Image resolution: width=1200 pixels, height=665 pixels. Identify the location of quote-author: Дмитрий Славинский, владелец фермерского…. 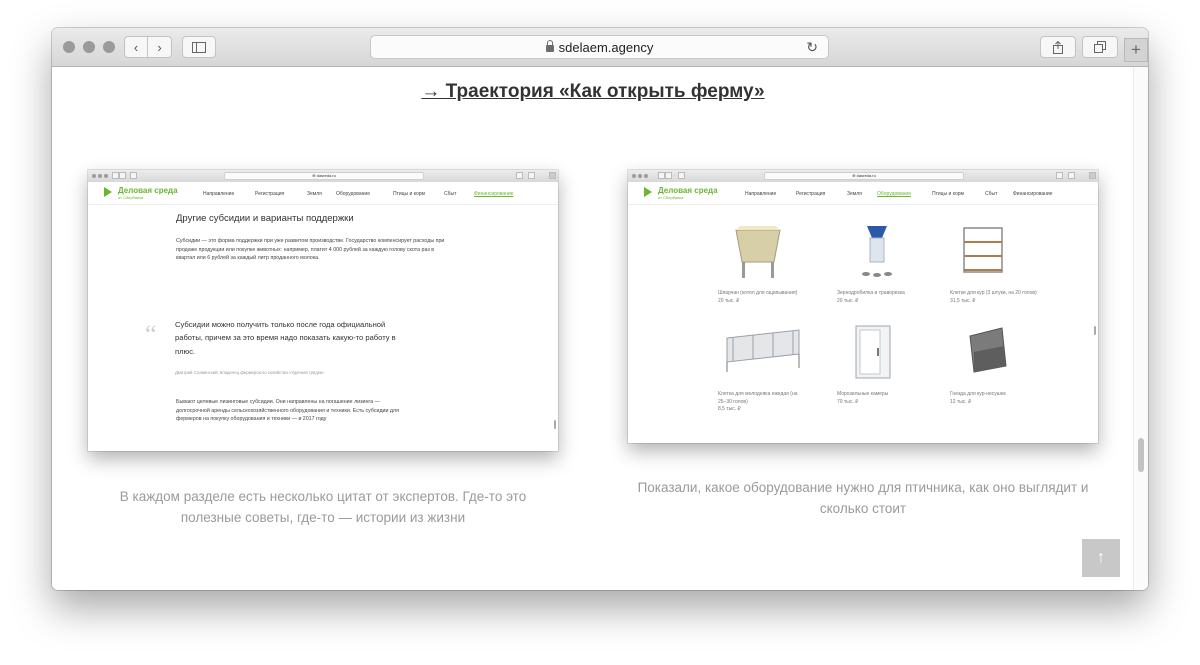
(250, 372).